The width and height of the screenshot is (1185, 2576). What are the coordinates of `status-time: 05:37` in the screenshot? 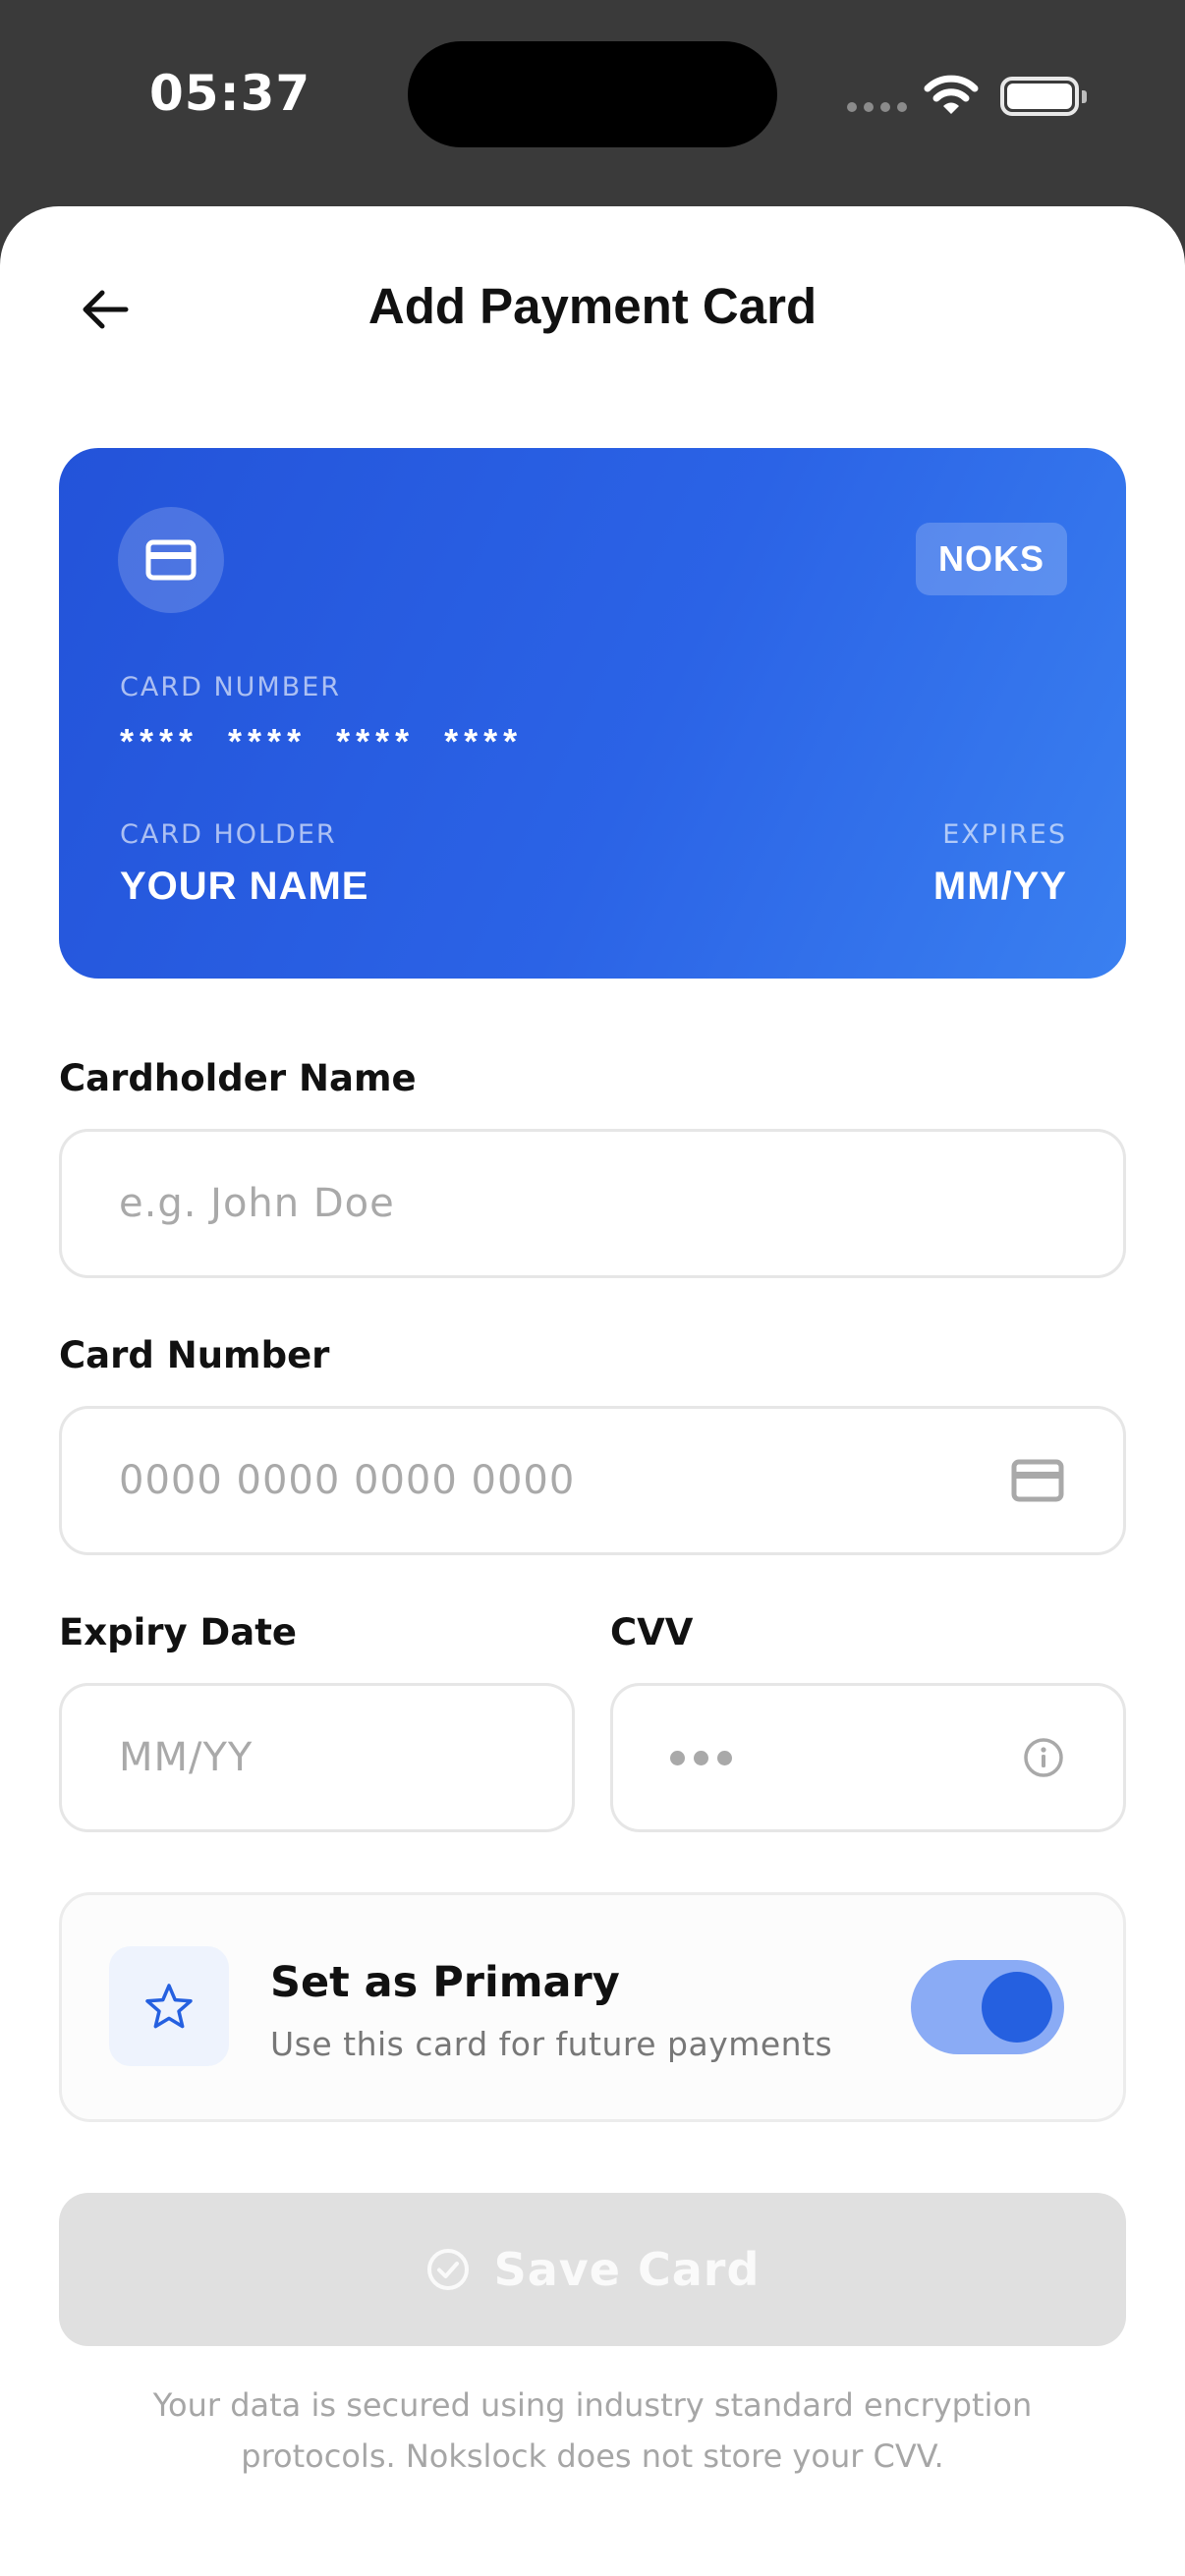 It's located at (230, 93).